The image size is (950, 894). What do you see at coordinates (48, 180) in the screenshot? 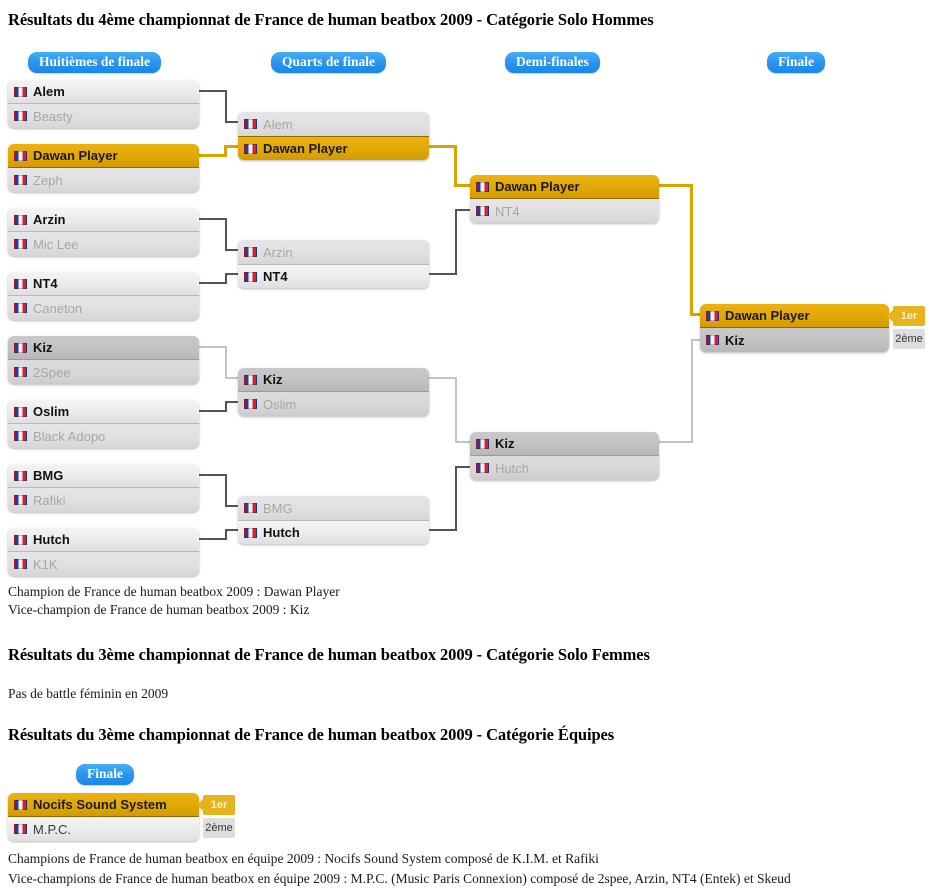
I see `competitor-name: Zeph` at bounding box center [48, 180].